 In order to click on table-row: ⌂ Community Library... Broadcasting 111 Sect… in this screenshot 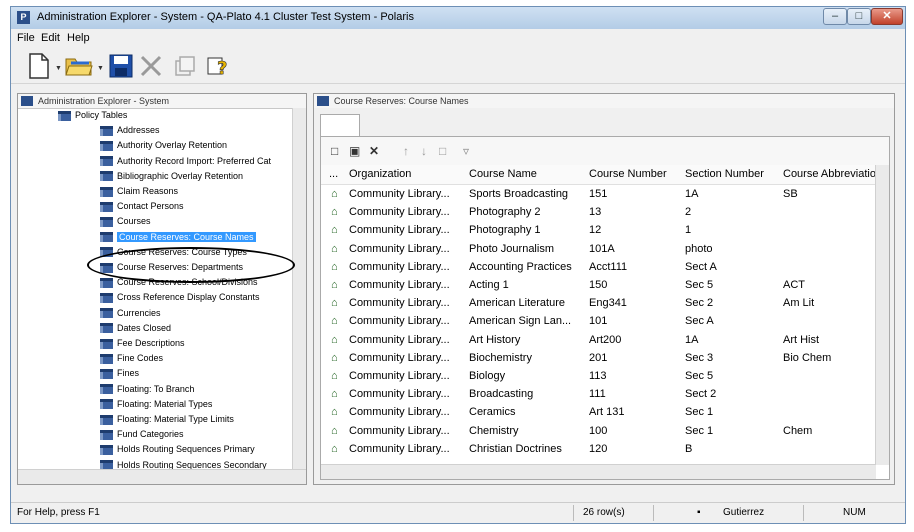, I will do `click(598, 394)`.